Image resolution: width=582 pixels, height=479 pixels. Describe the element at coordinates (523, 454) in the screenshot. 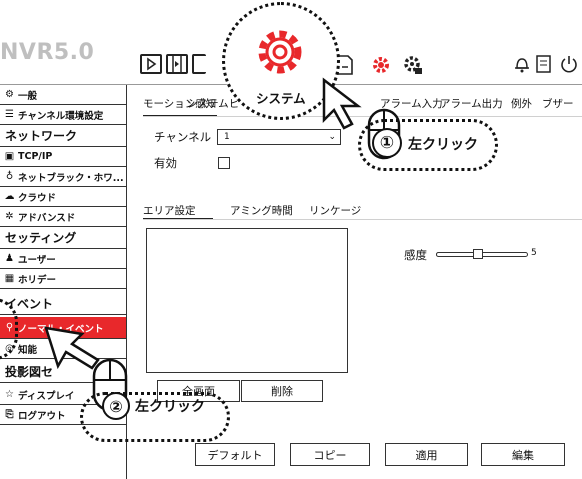

I see `edit-button: 編集` at that location.